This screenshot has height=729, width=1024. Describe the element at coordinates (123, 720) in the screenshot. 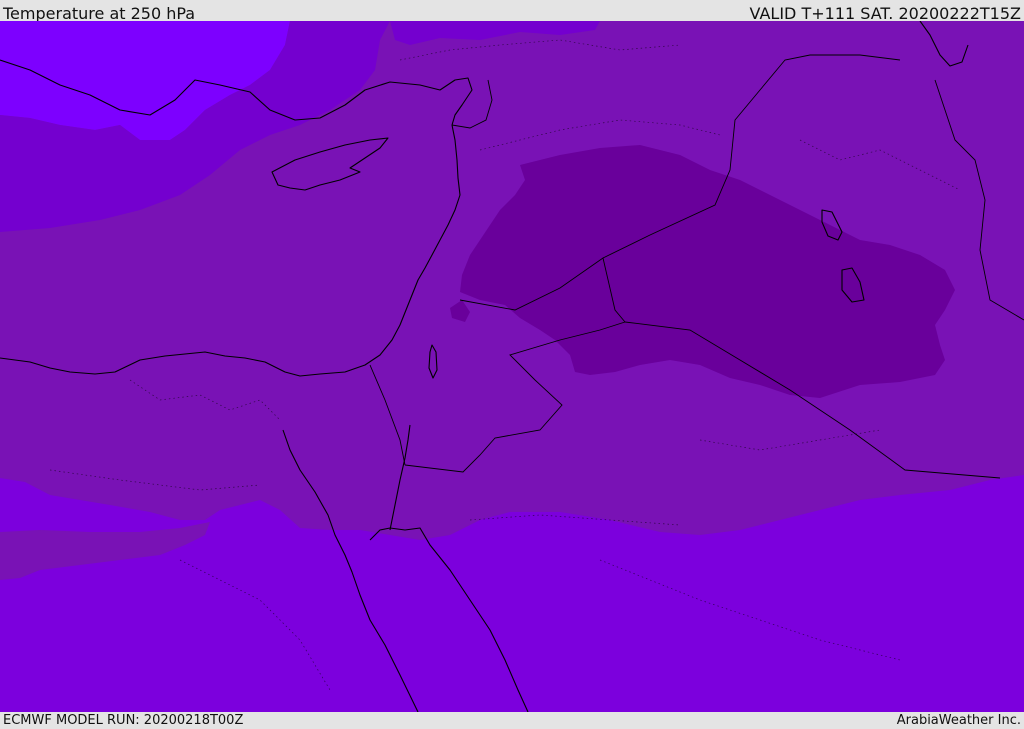

I see `model-run-label: ECMWF MODEL RUN: 20200218T00Z` at that location.